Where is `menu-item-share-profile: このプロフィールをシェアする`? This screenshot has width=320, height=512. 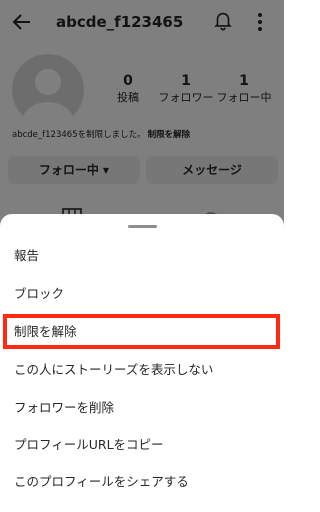
menu-item-share-profile: このプロフィールをシェアする is located at coordinates (142, 482).